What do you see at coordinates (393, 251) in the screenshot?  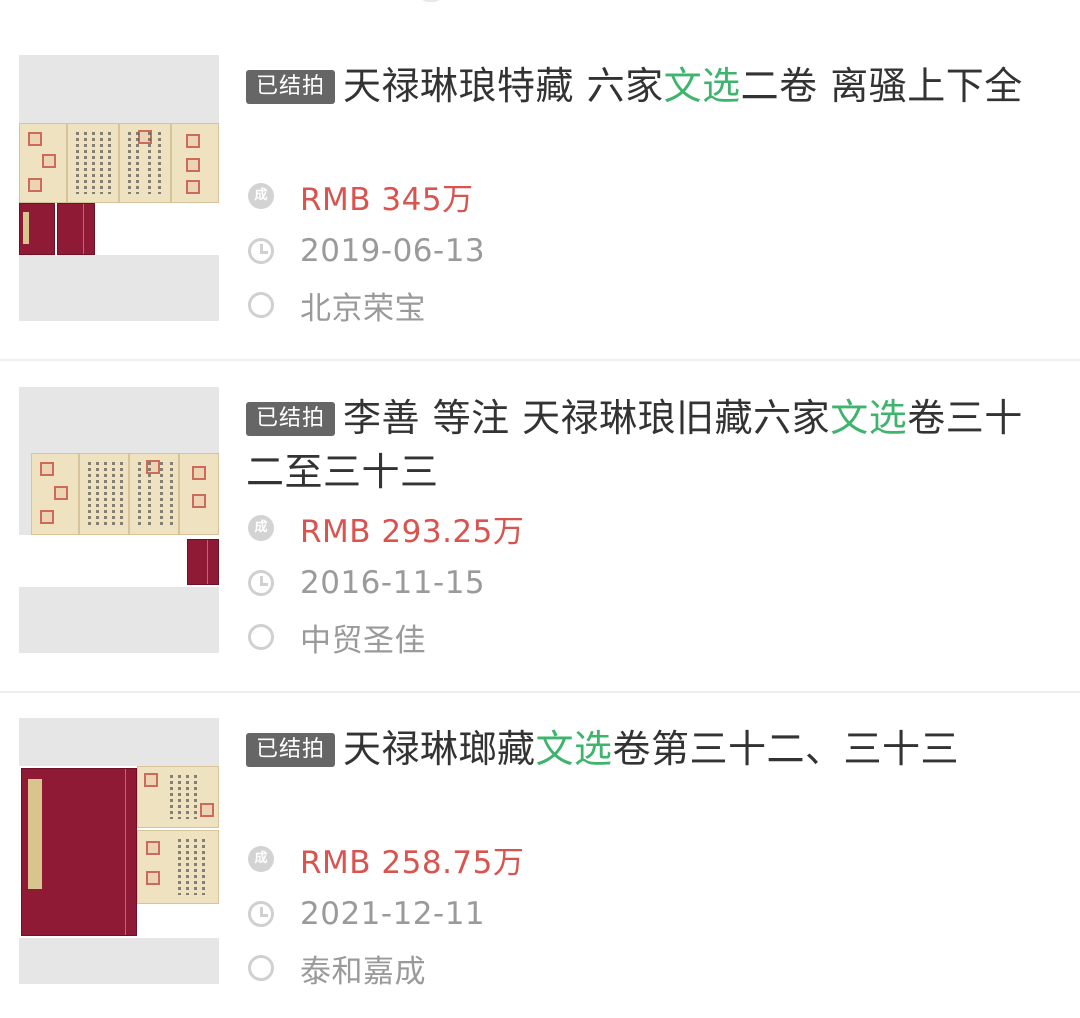 I see `auction-date: 2019-06-13` at bounding box center [393, 251].